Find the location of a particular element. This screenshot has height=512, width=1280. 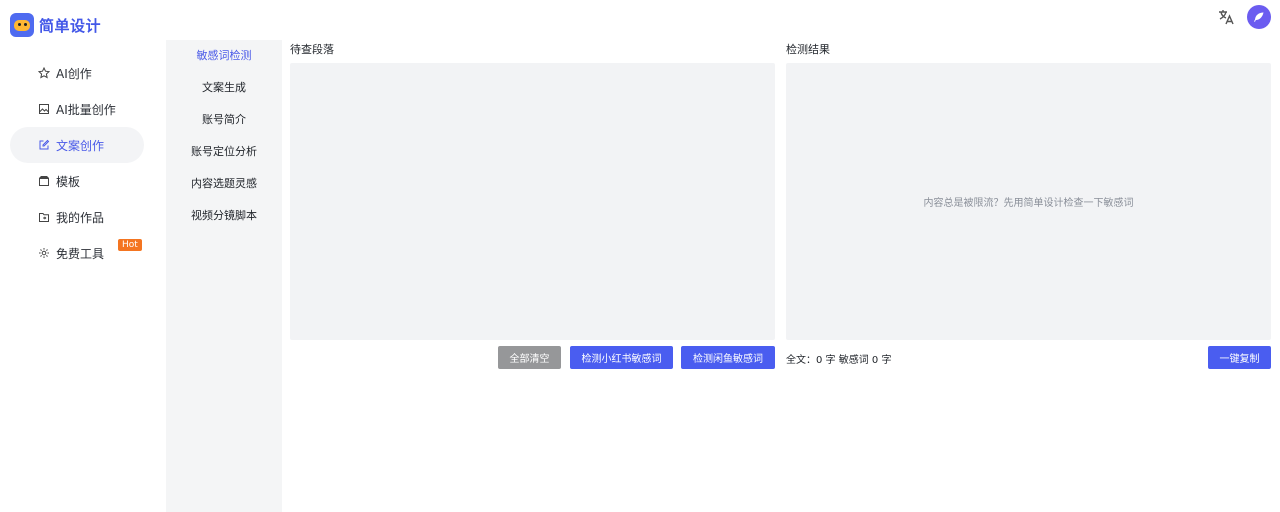

result-panel-title: 检测结果 is located at coordinates (808, 49).